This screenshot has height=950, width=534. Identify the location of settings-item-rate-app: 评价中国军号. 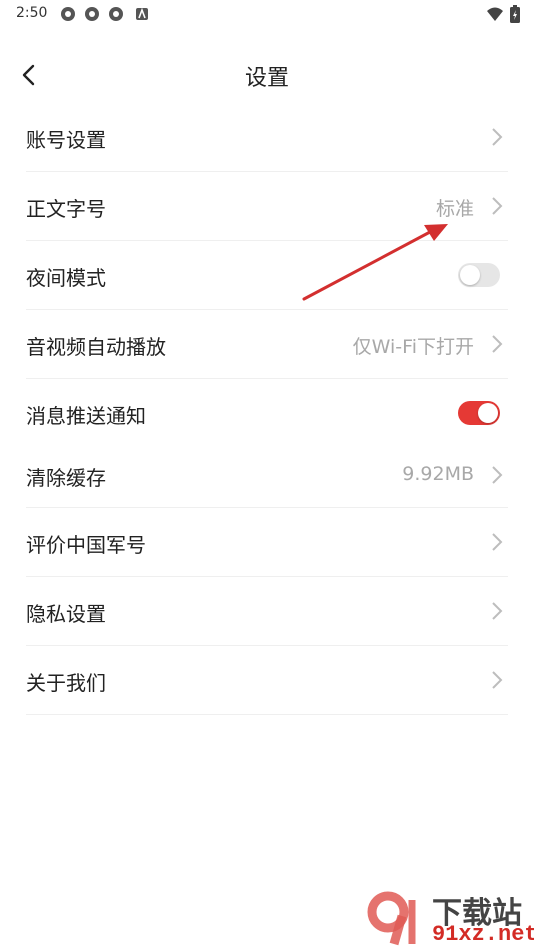
(267, 542).